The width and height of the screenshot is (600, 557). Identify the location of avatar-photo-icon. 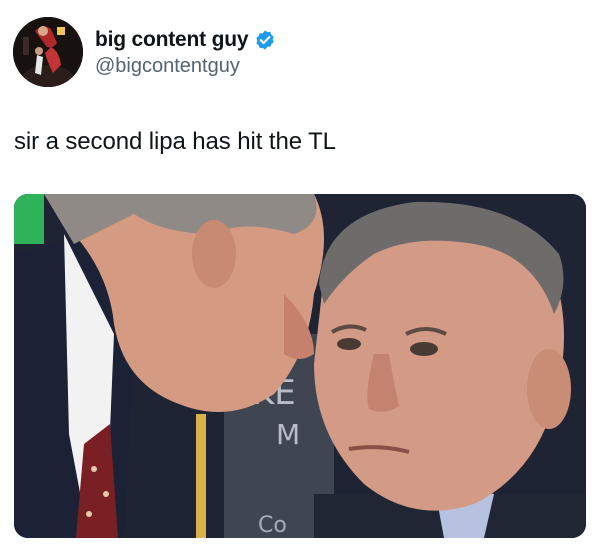
(48, 52).